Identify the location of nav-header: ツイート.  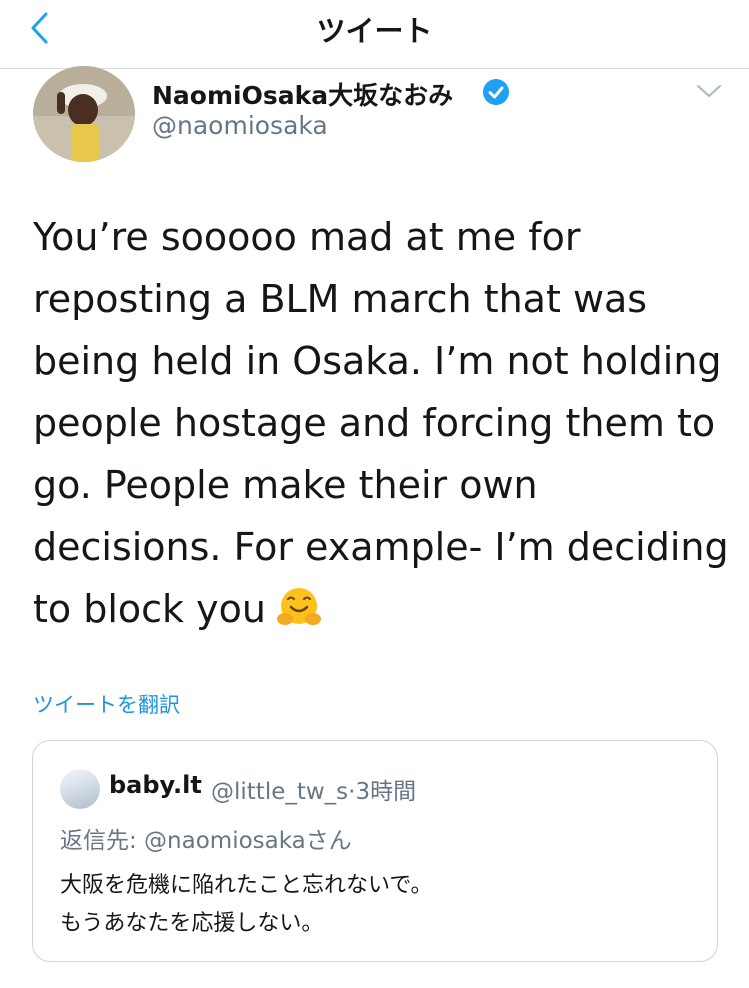
(374, 34).